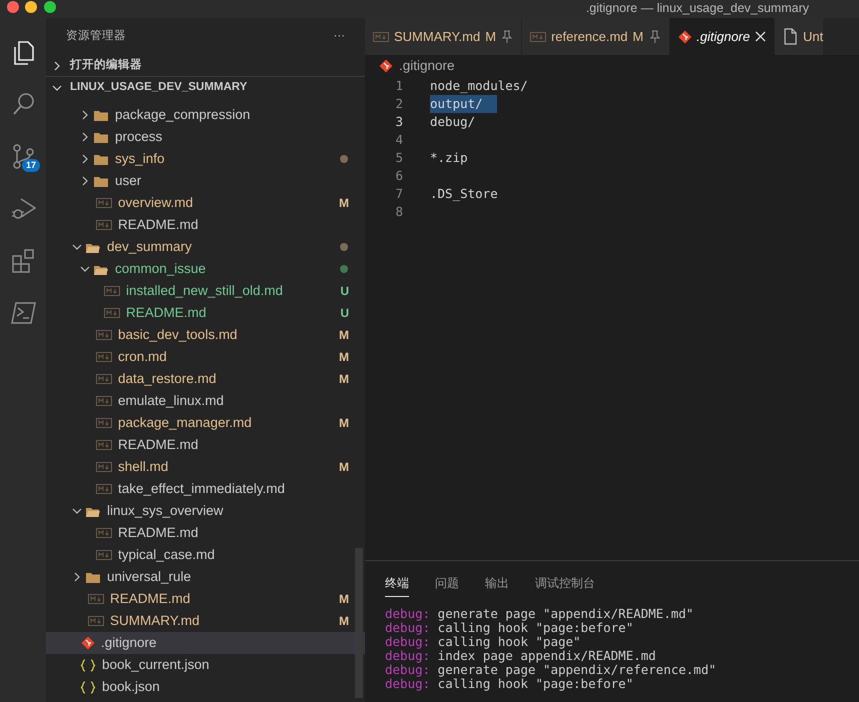 Image resolution: width=859 pixels, height=702 pixels. I want to click on editor-tab: Unt, so click(799, 36).